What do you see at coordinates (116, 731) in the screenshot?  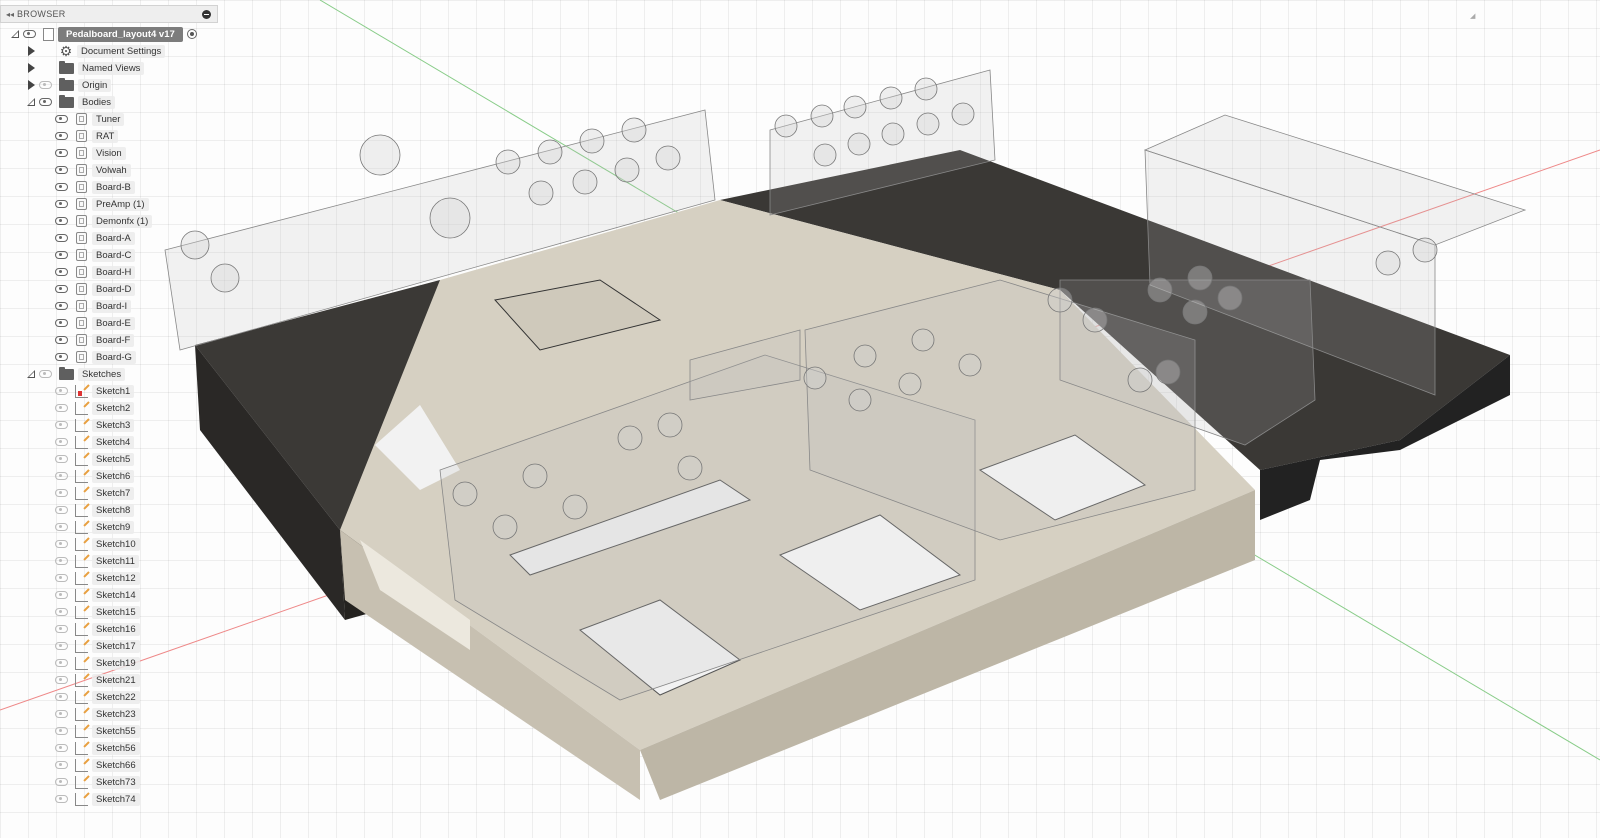 I see `sketch-label: Sketch55` at bounding box center [116, 731].